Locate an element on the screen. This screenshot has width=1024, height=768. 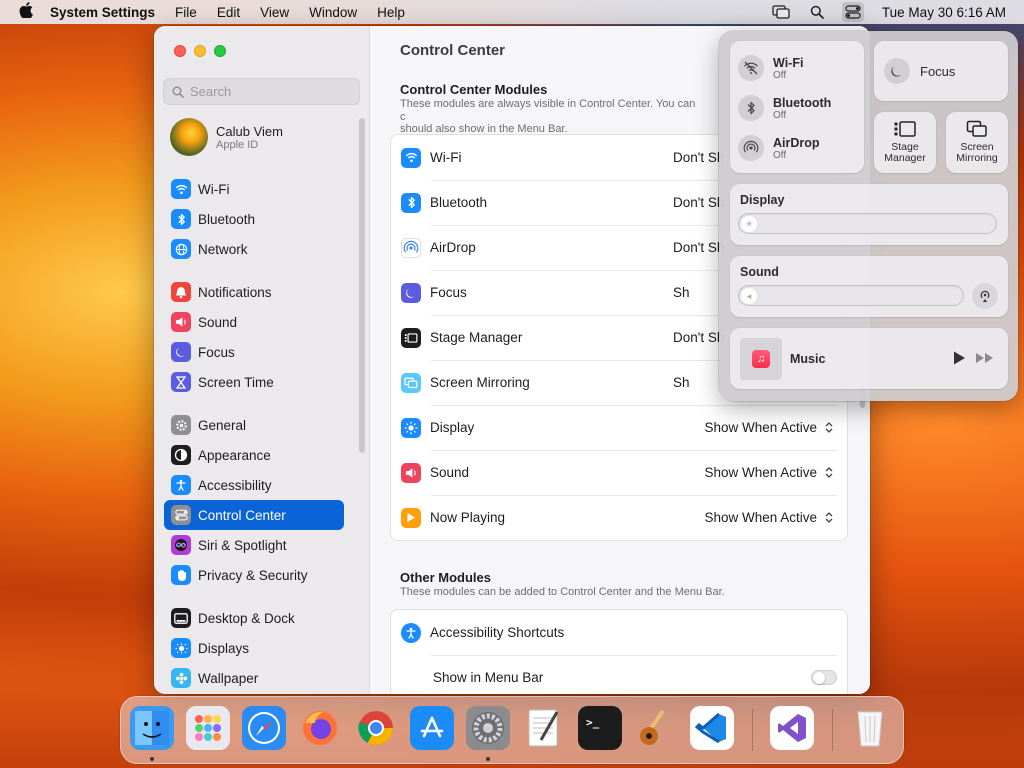
sidebar-item-label: Siri & Spotlight is located at coordinates (242, 545).